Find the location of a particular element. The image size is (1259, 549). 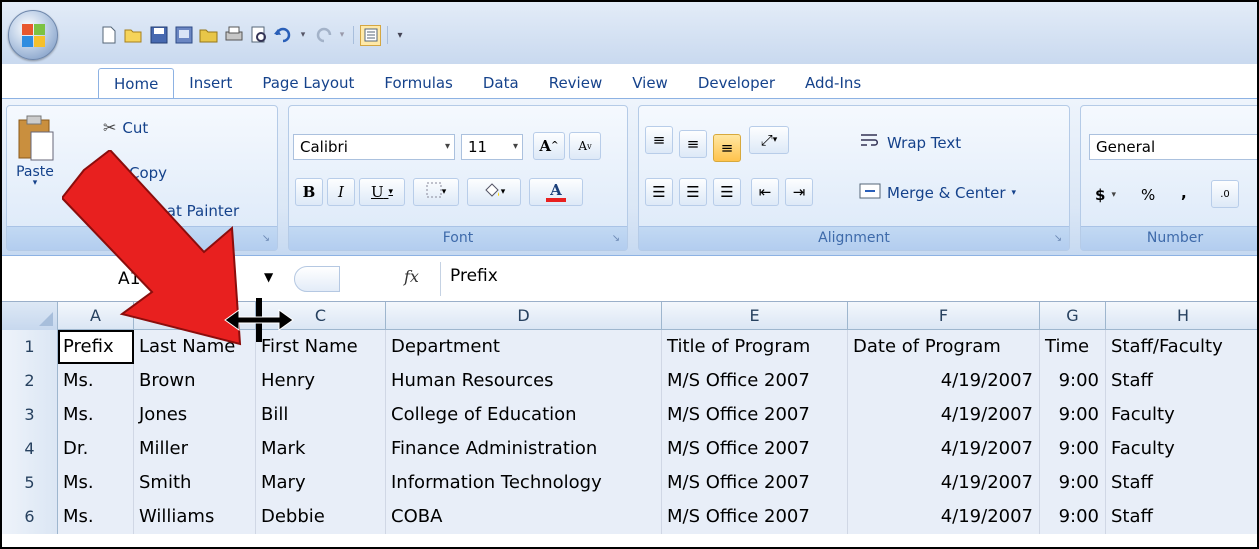

formula-bar-grip is located at coordinates (317, 279).